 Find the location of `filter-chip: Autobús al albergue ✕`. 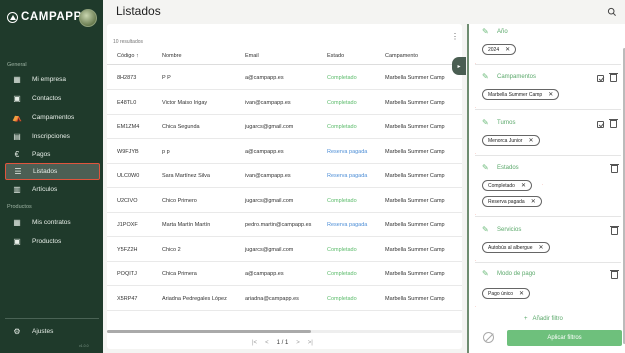

filter-chip: Autobús al albergue ✕ is located at coordinates (516, 247).